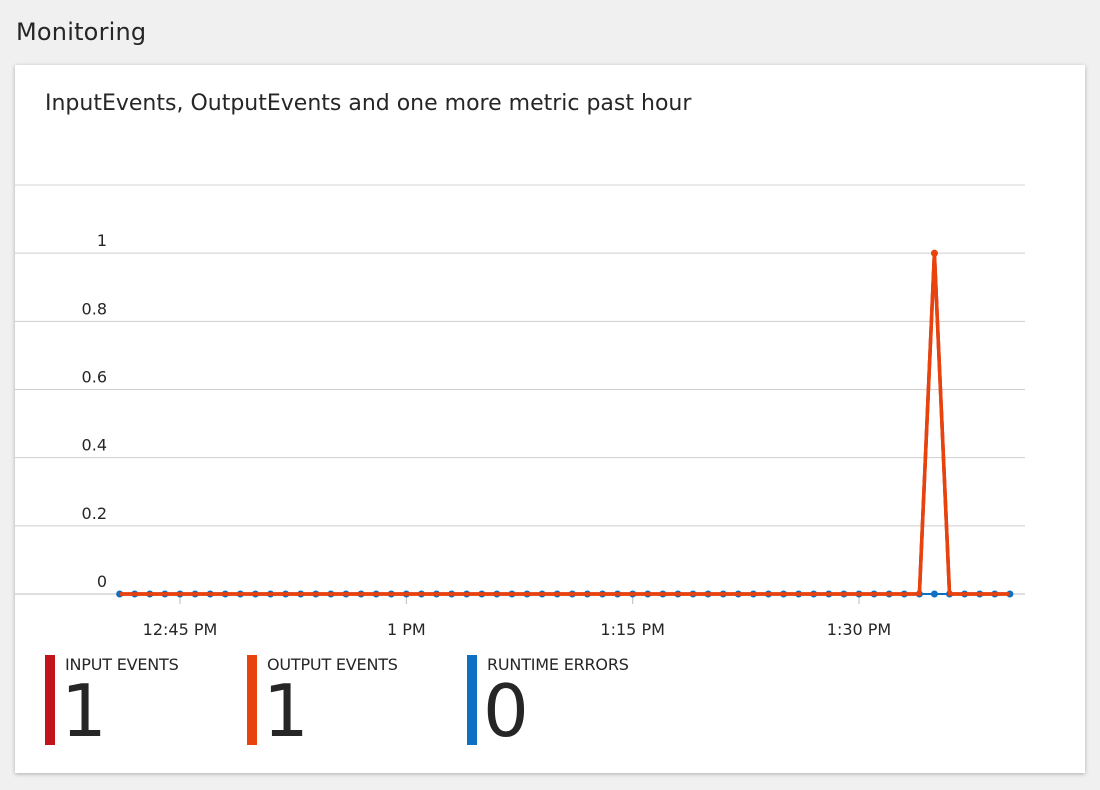 This screenshot has width=1100, height=790. Describe the element at coordinates (859, 629) in the screenshot. I see `x-tick-label: 1:30 PM` at that location.